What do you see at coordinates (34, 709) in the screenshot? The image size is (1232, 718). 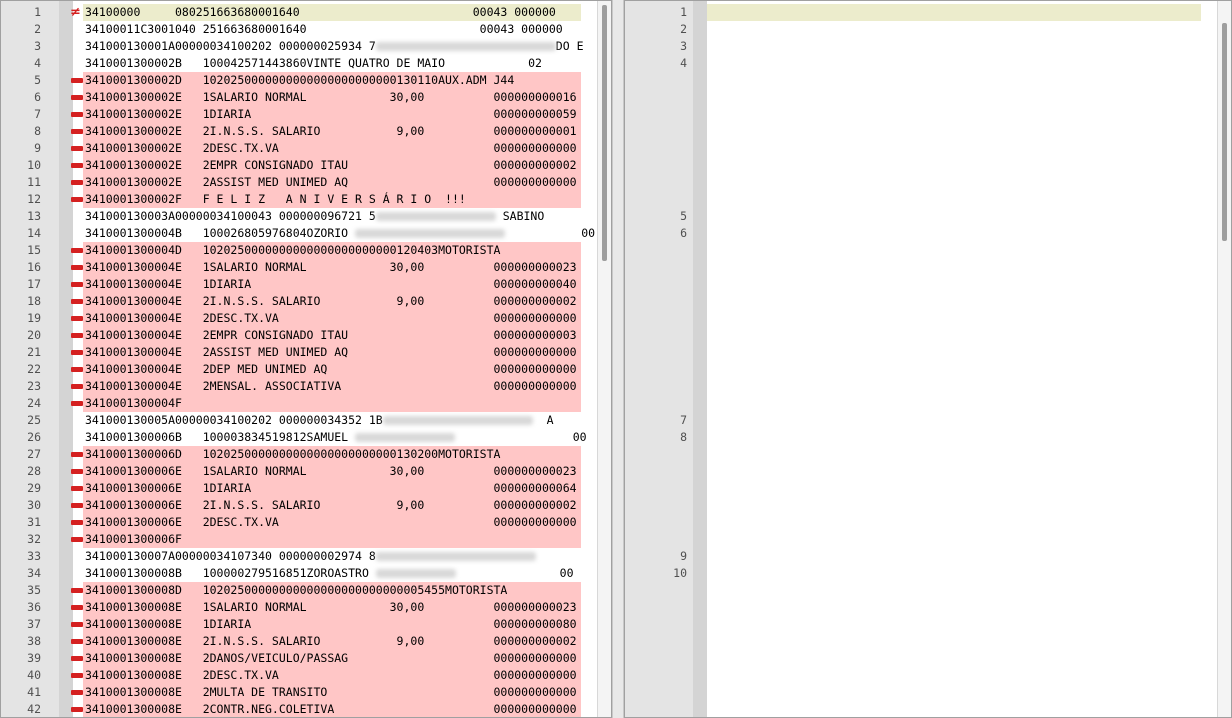 I see `line-number: 42` at bounding box center [34, 709].